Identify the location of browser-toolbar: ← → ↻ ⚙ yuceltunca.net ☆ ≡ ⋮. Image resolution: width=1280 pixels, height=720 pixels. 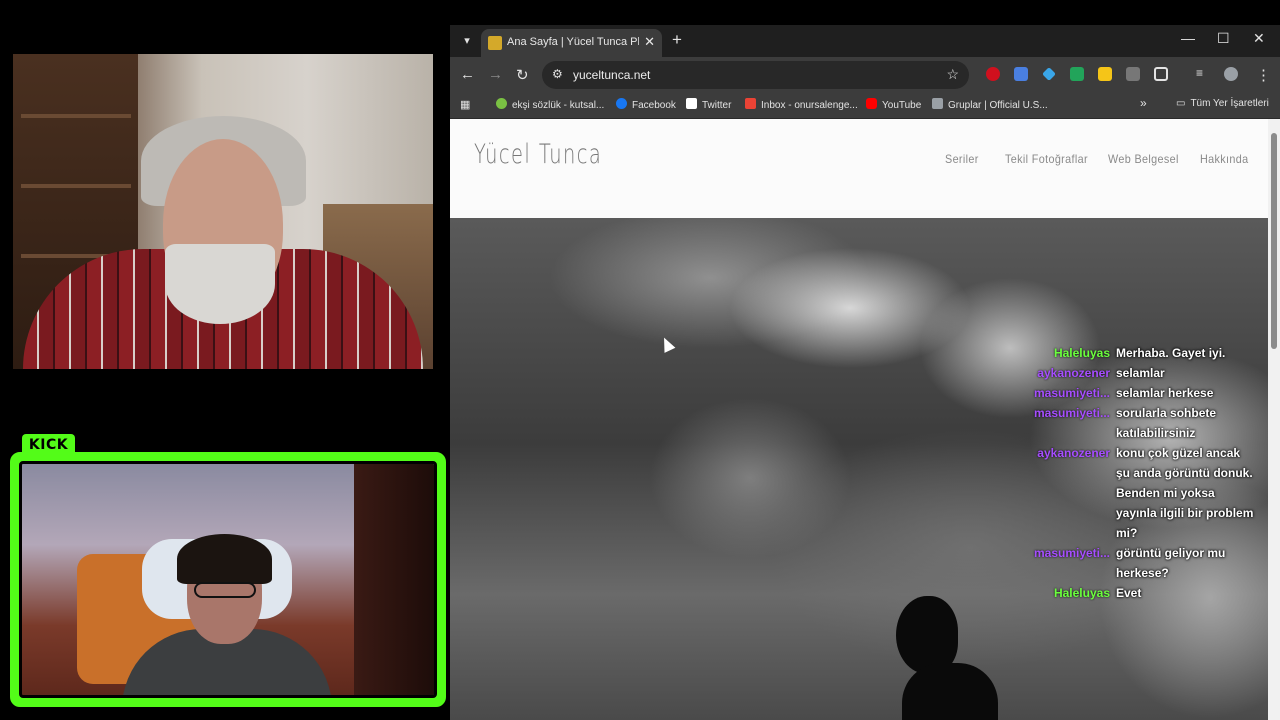
(865, 75).